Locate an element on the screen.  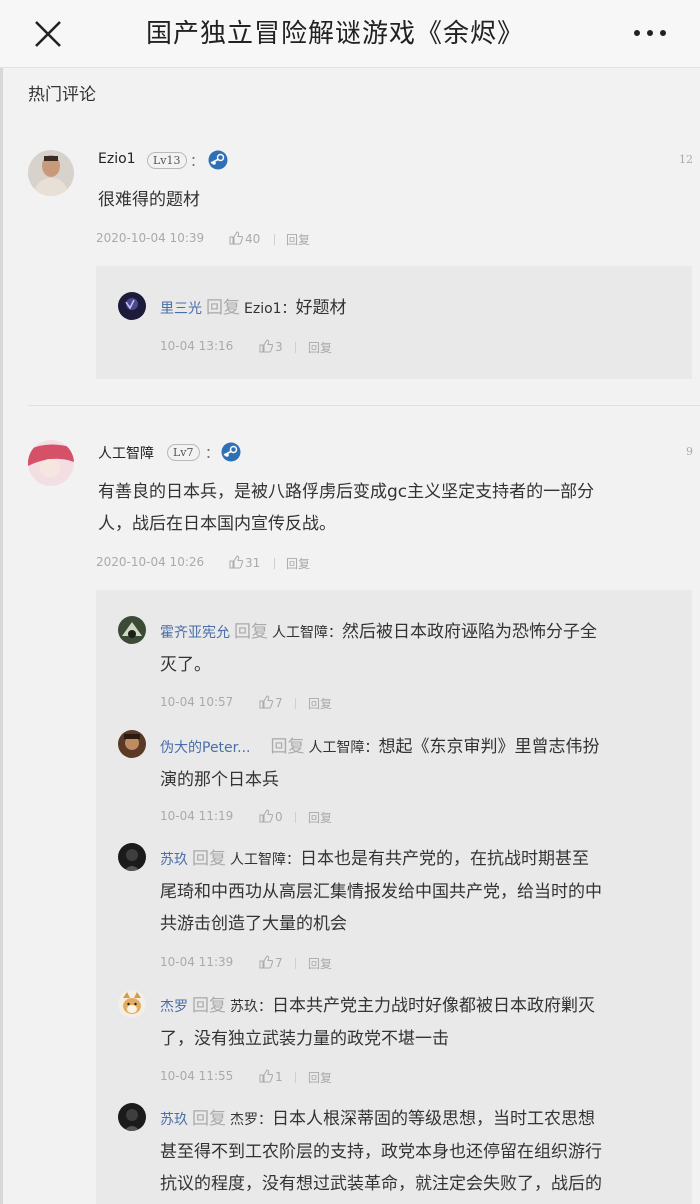
like-button: 3 is located at coordinates (271, 346).